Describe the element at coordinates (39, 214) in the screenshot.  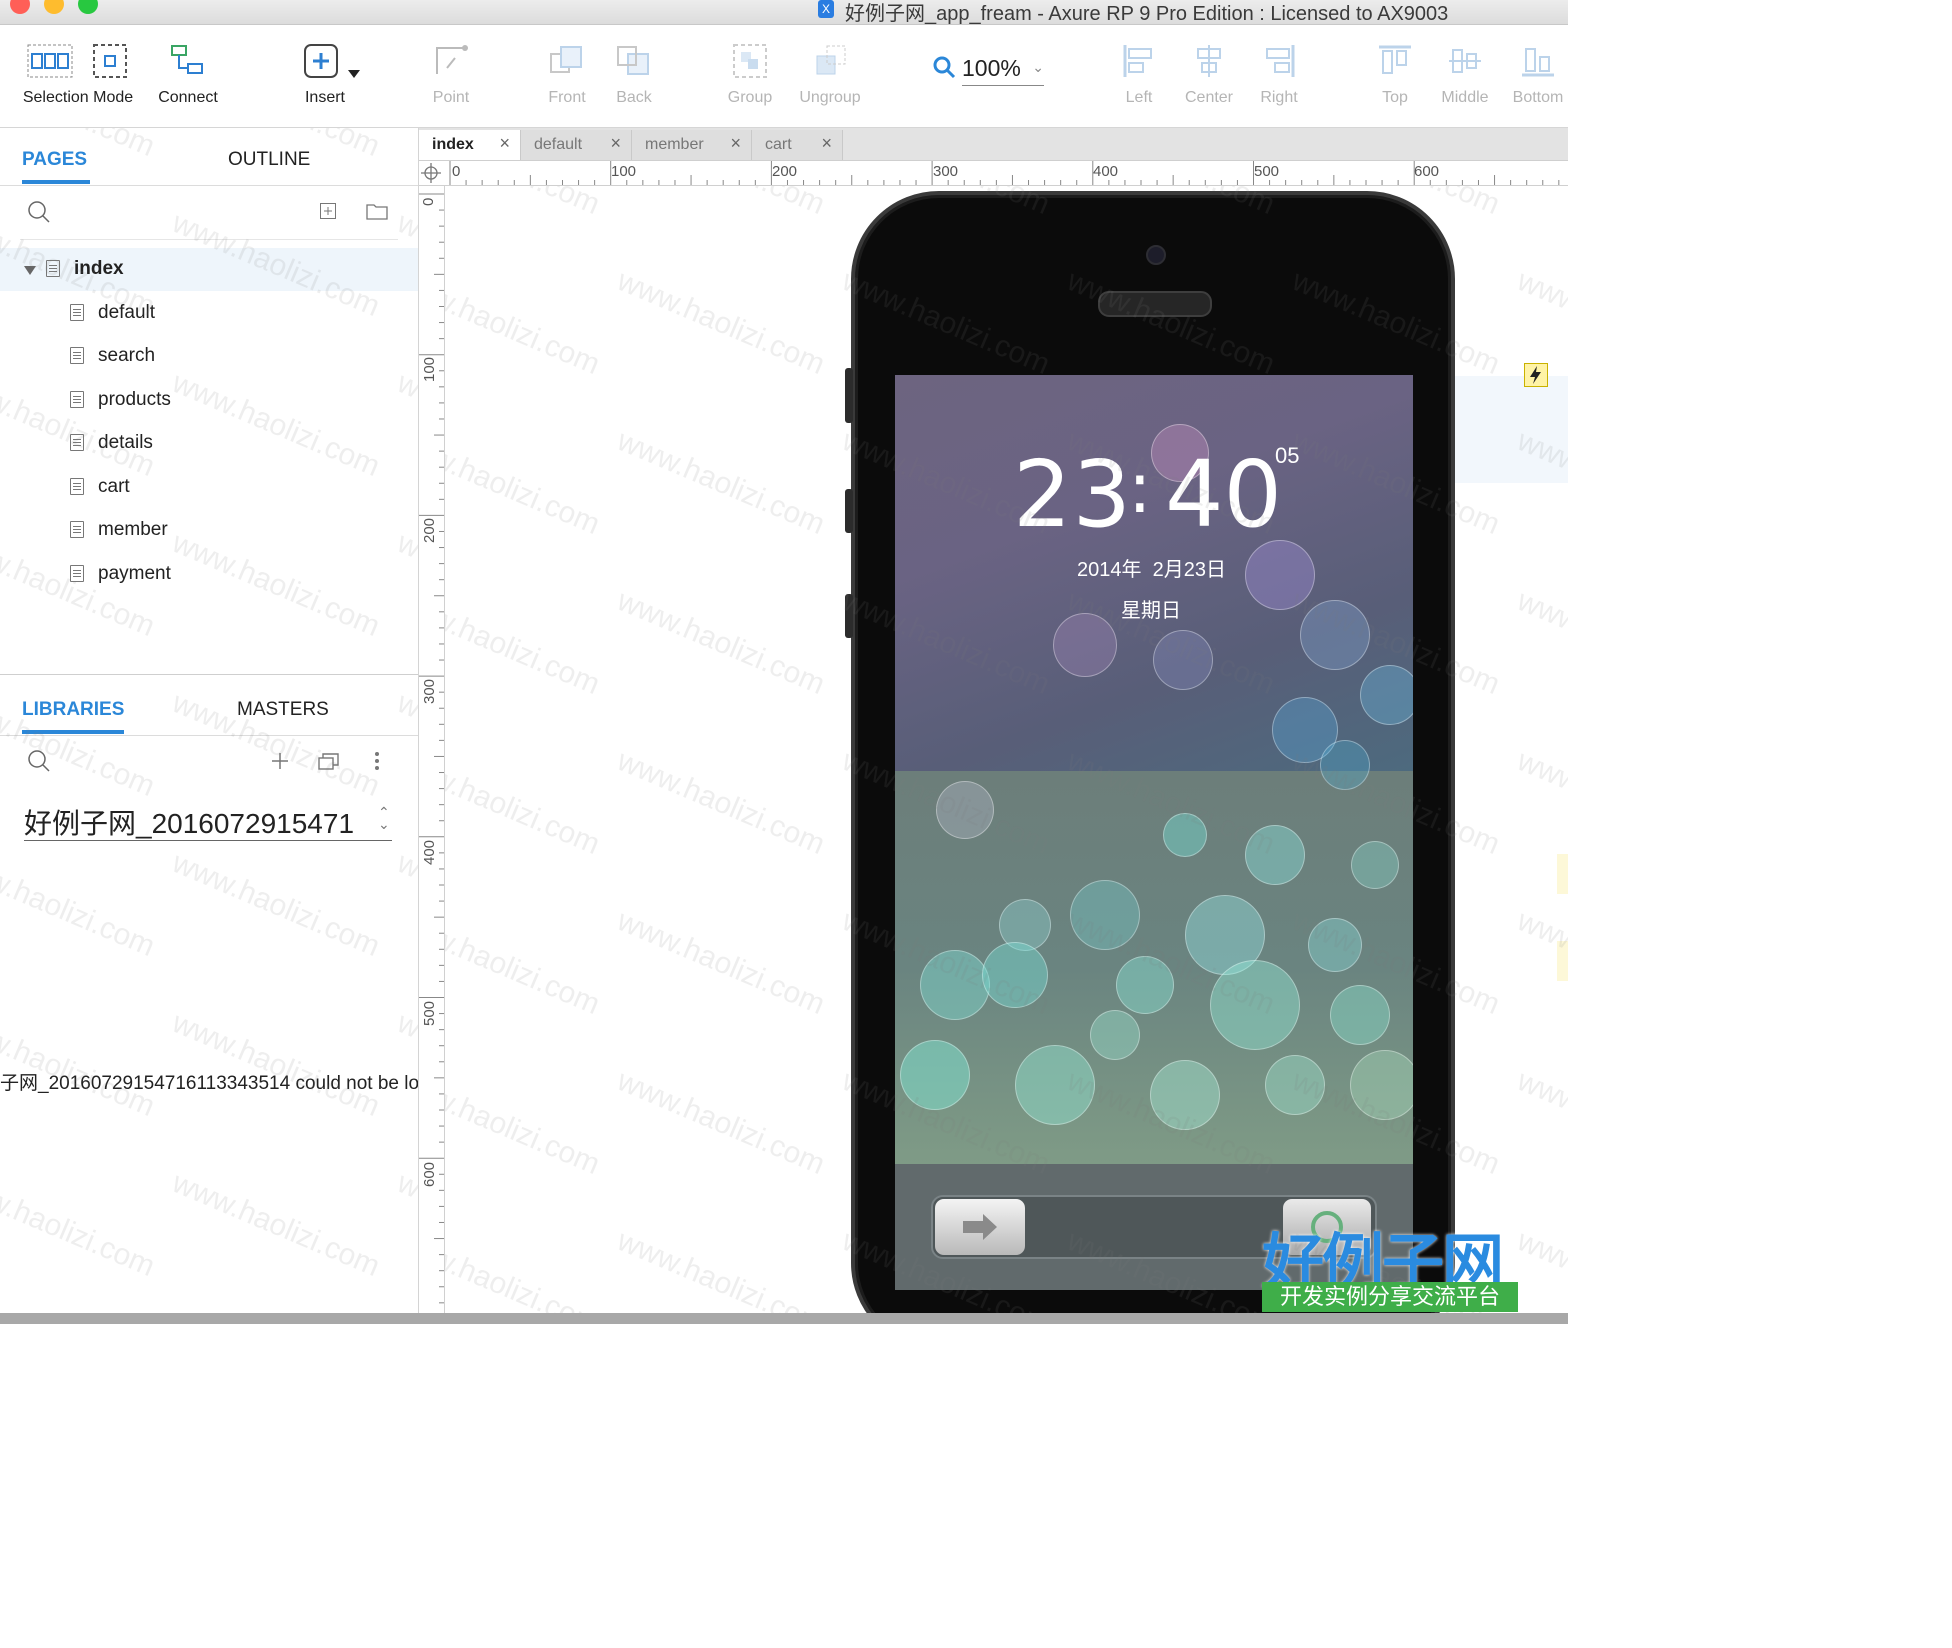
I see `pages-search-icon` at that location.